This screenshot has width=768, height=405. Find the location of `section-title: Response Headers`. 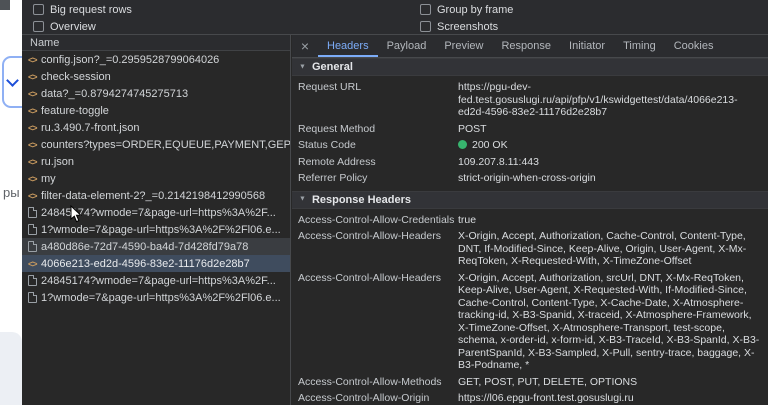

section-title: Response Headers is located at coordinates (361, 199).